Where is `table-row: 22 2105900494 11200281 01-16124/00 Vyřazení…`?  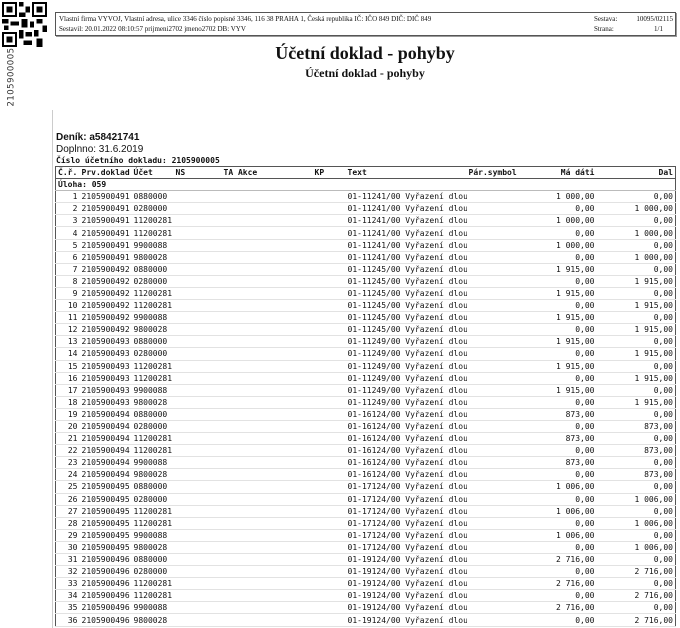 table-row: 22 2105900494 11200281 01-16124/00 Vyřazení… is located at coordinates (365, 451).